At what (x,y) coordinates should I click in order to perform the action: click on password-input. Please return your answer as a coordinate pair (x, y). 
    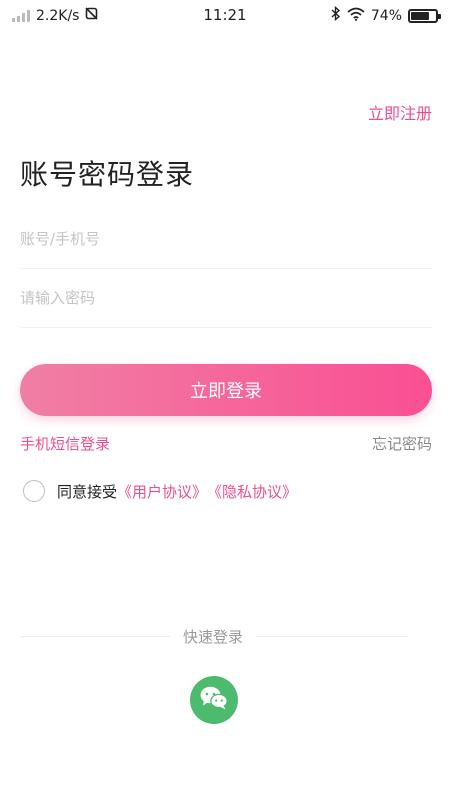
    Looking at the image, I should click on (226, 297).